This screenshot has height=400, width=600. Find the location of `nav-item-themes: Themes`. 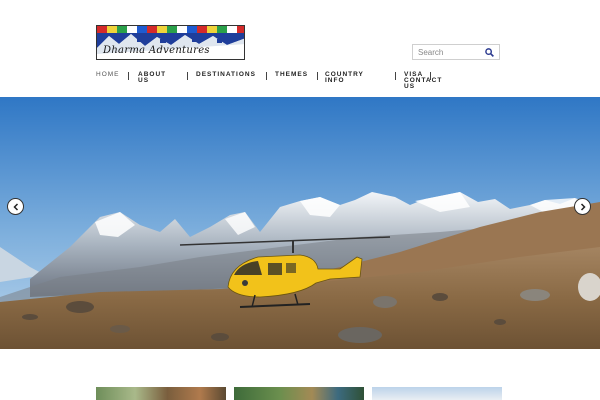

nav-item-themes: Themes is located at coordinates (291, 75).